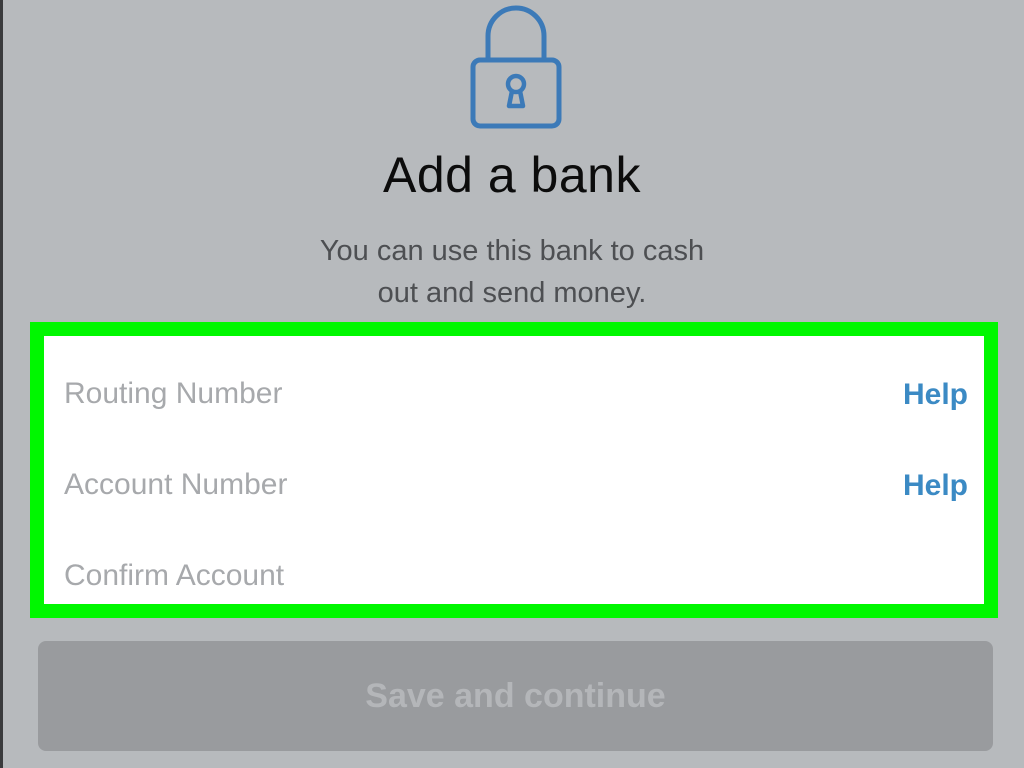 The image size is (1024, 768). Describe the element at coordinates (516, 67) in the screenshot. I see `lock-icon` at that location.